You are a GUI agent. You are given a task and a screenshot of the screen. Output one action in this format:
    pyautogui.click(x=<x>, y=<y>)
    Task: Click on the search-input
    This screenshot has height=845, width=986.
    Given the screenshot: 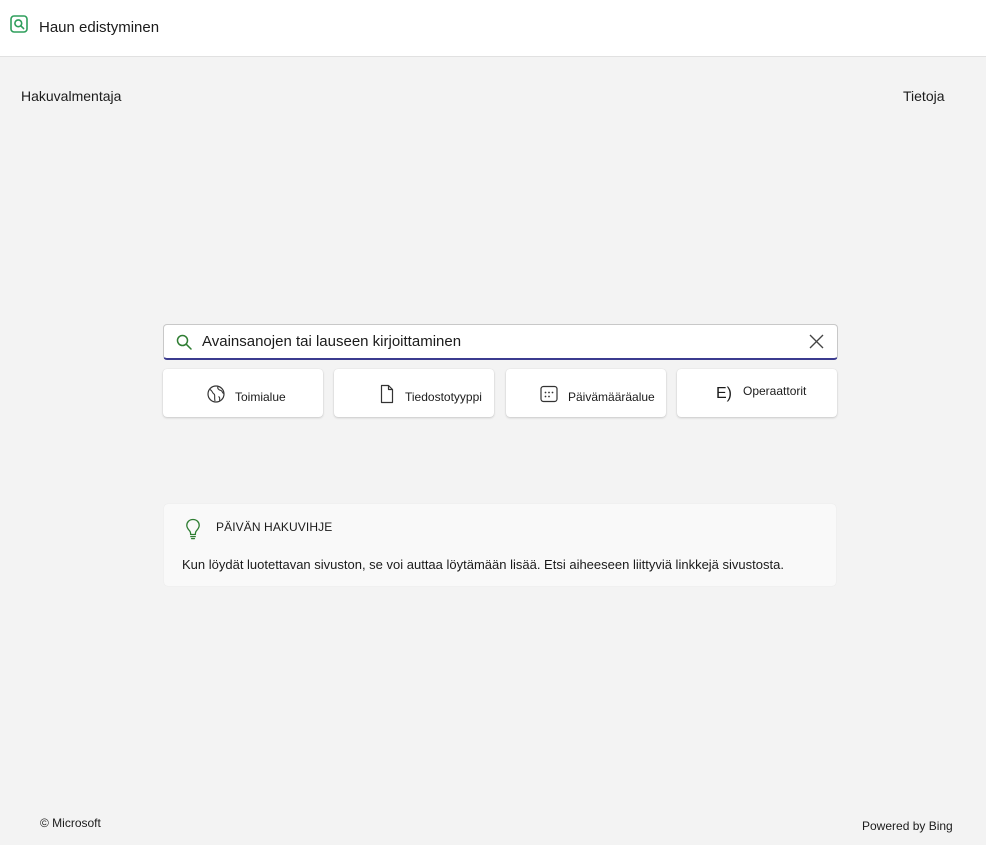 What is the action you would take?
    pyautogui.click(x=497, y=341)
    